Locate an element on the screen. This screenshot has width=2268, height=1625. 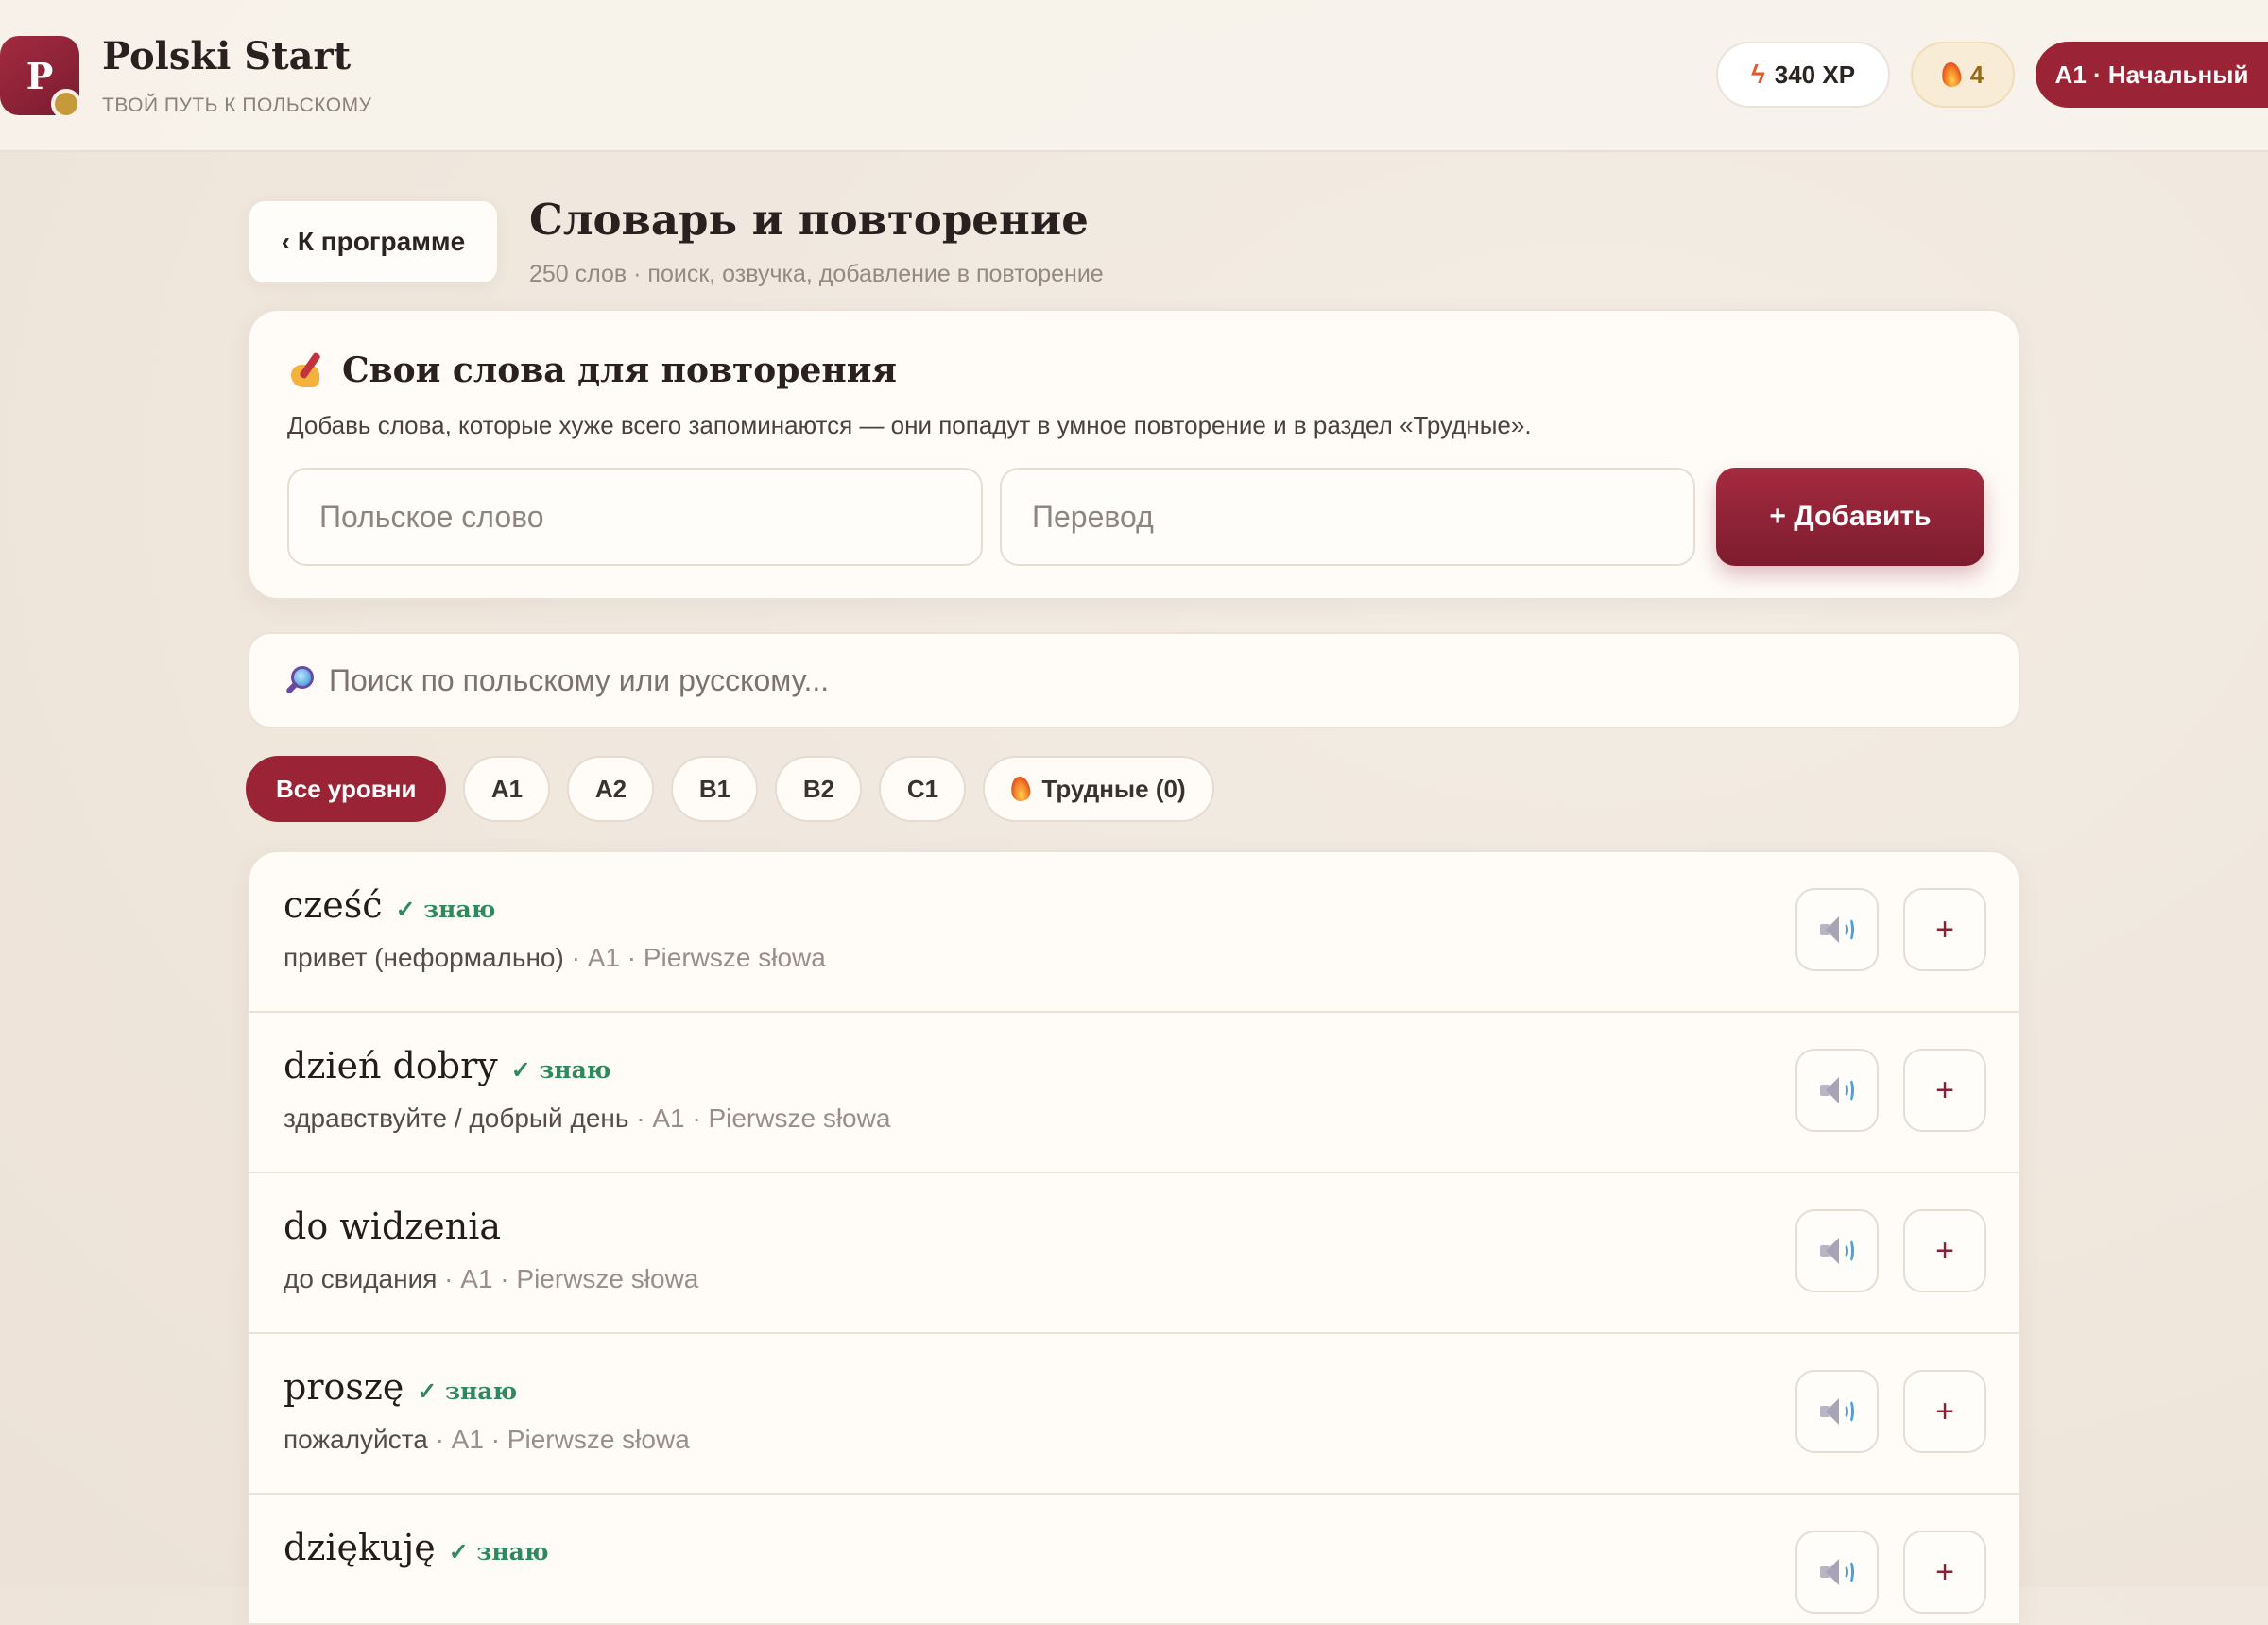
search-box is located at coordinates (1134, 680).